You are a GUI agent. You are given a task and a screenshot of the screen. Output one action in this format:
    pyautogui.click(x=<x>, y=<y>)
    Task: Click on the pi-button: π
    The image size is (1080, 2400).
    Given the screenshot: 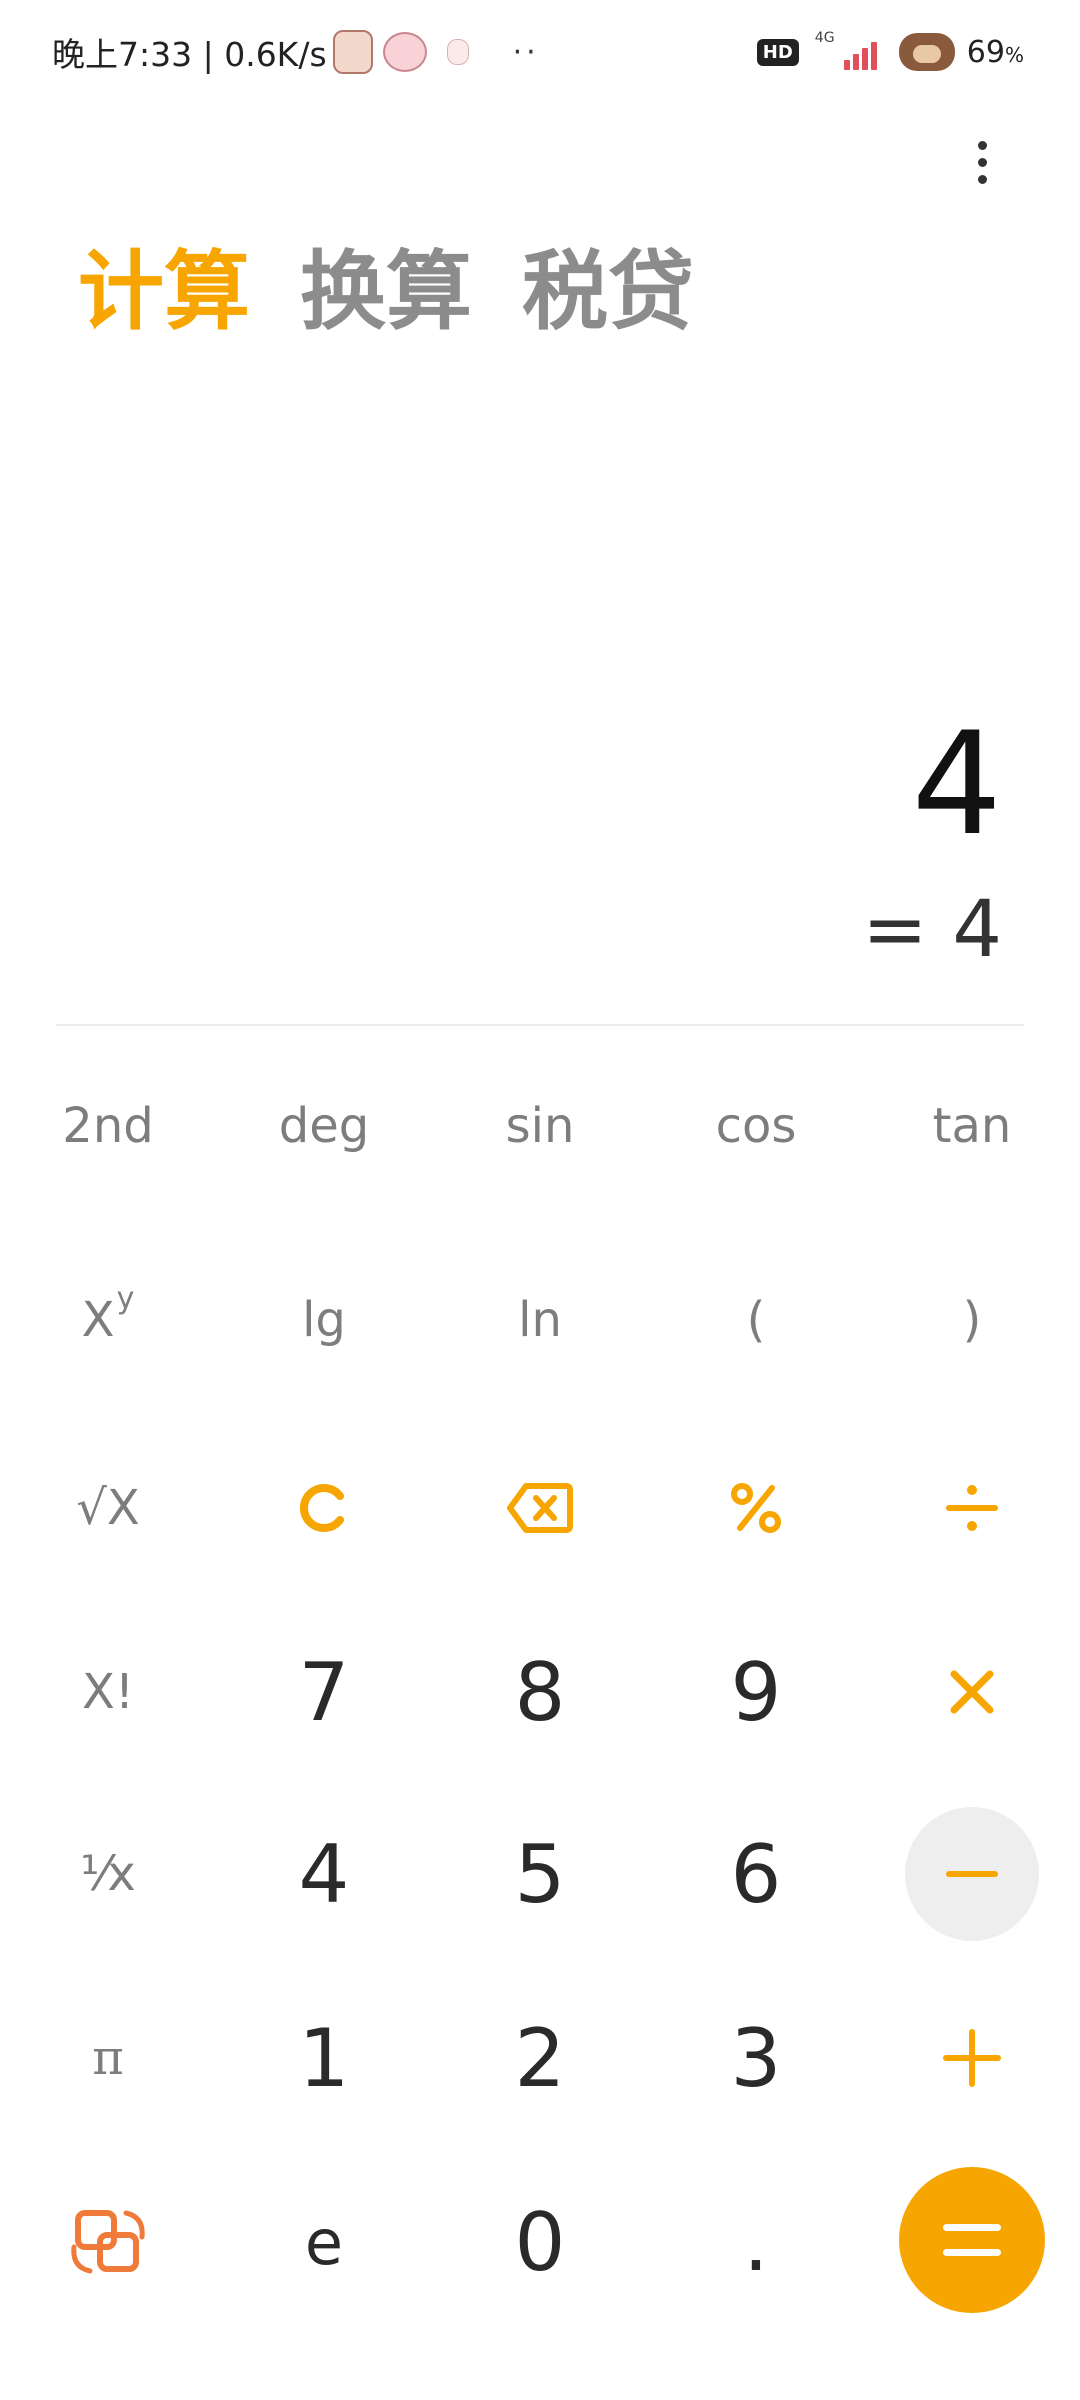 What is the action you would take?
    pyautogui.click(x=108, y=2058)
    